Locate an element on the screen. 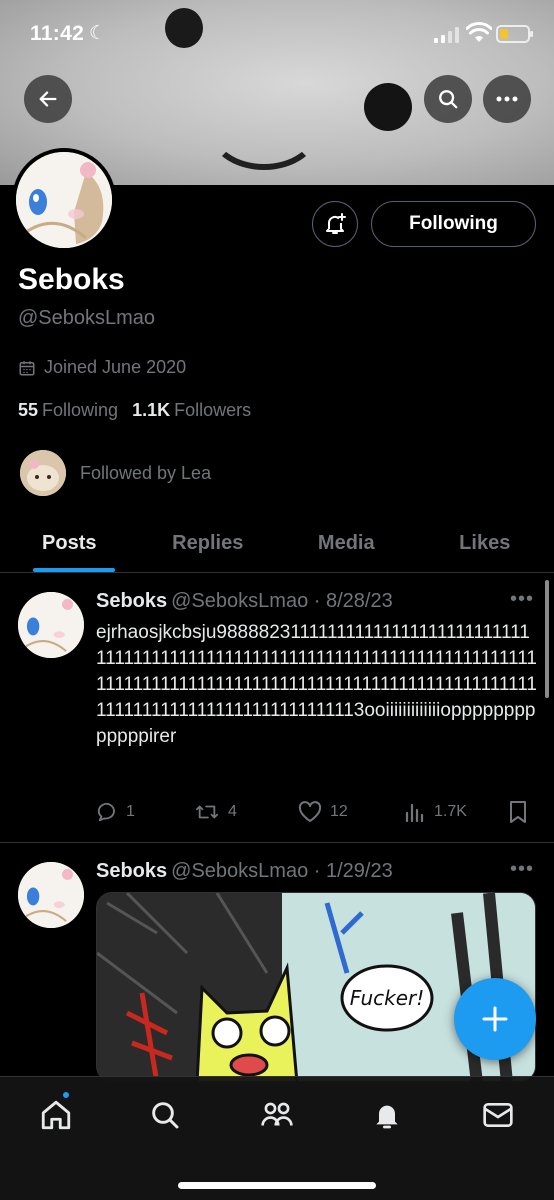 Image resolution: width=554 pixels, height=1200 pixels. arrow-left-icon is located at coordinates (48, 99).